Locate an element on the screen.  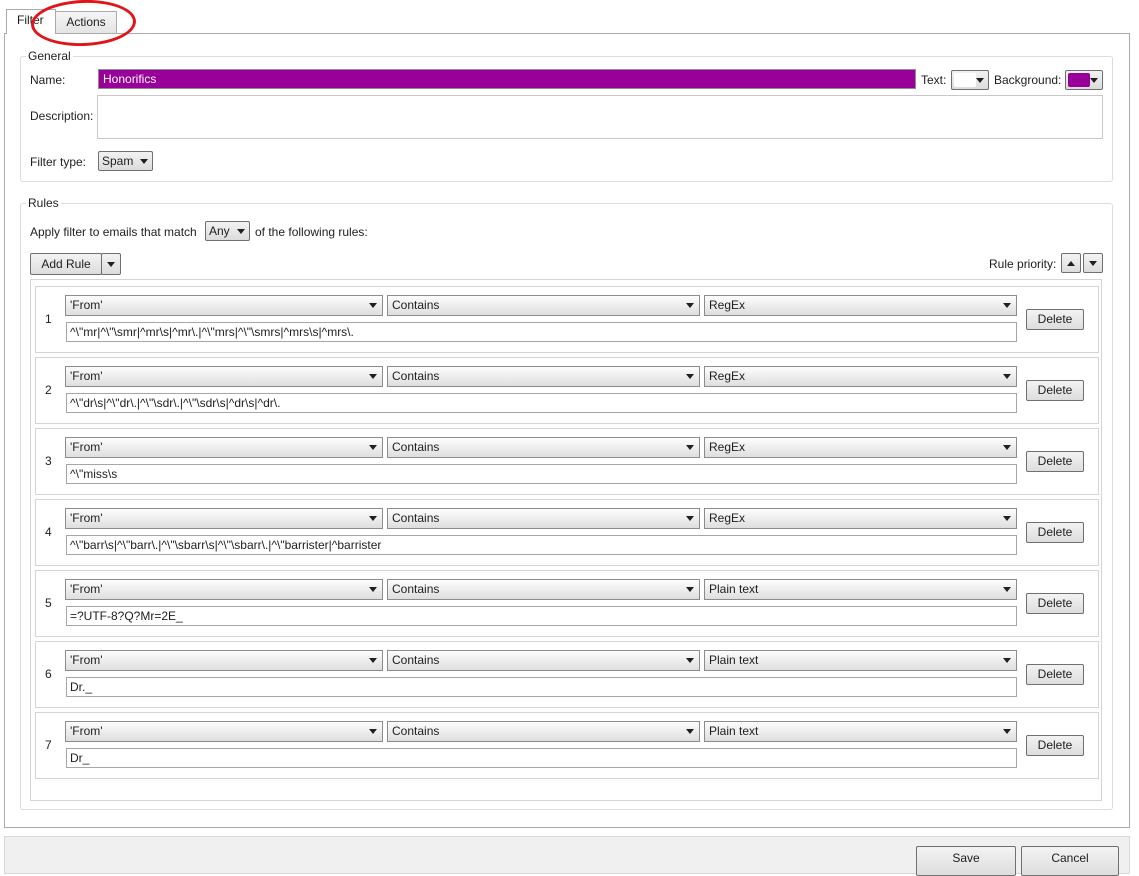
add-rule-dropdown-button is located at coordinates (111, 264).